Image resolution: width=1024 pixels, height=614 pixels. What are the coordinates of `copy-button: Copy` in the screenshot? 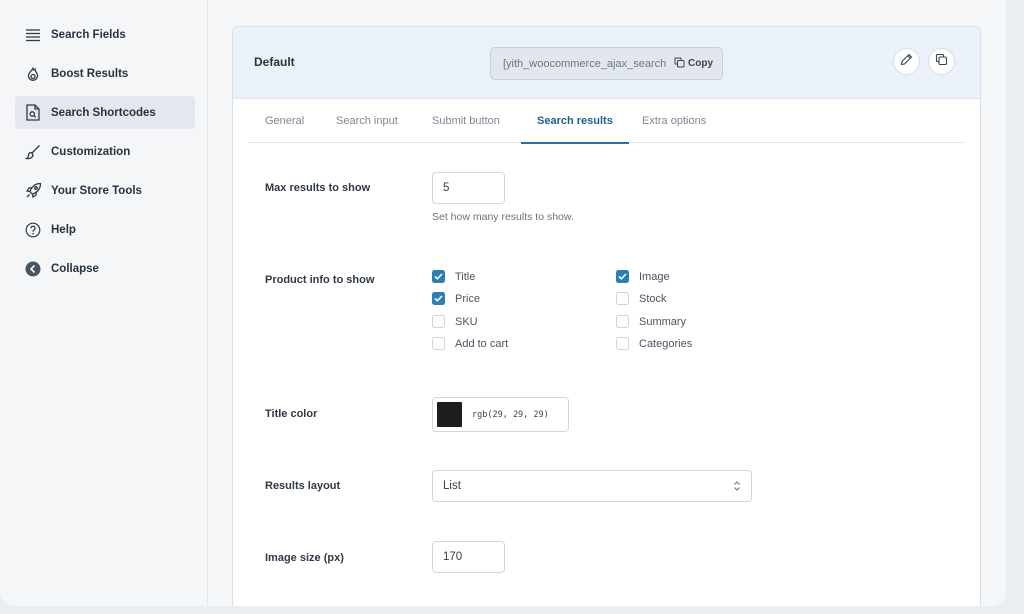 It's located at (693, 64).